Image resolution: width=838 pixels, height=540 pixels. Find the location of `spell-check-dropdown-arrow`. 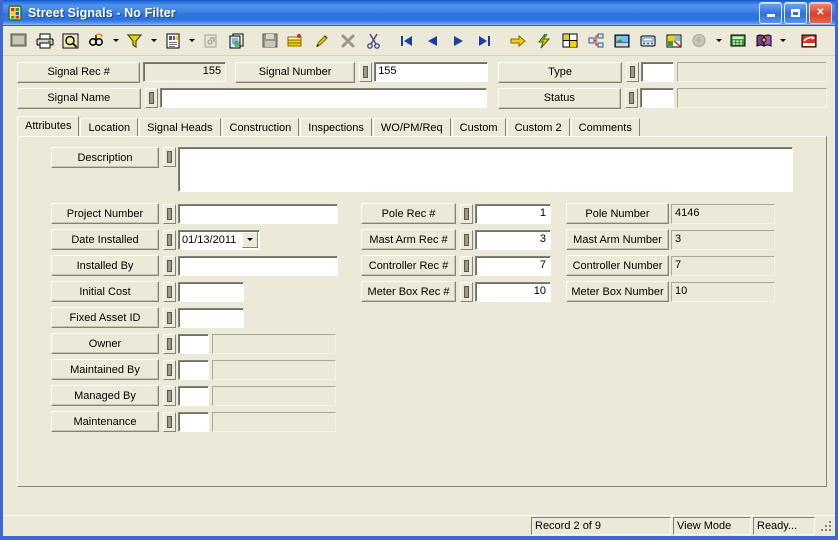

spell-check-dropdown-arrow is located at coordinates (718, 40).